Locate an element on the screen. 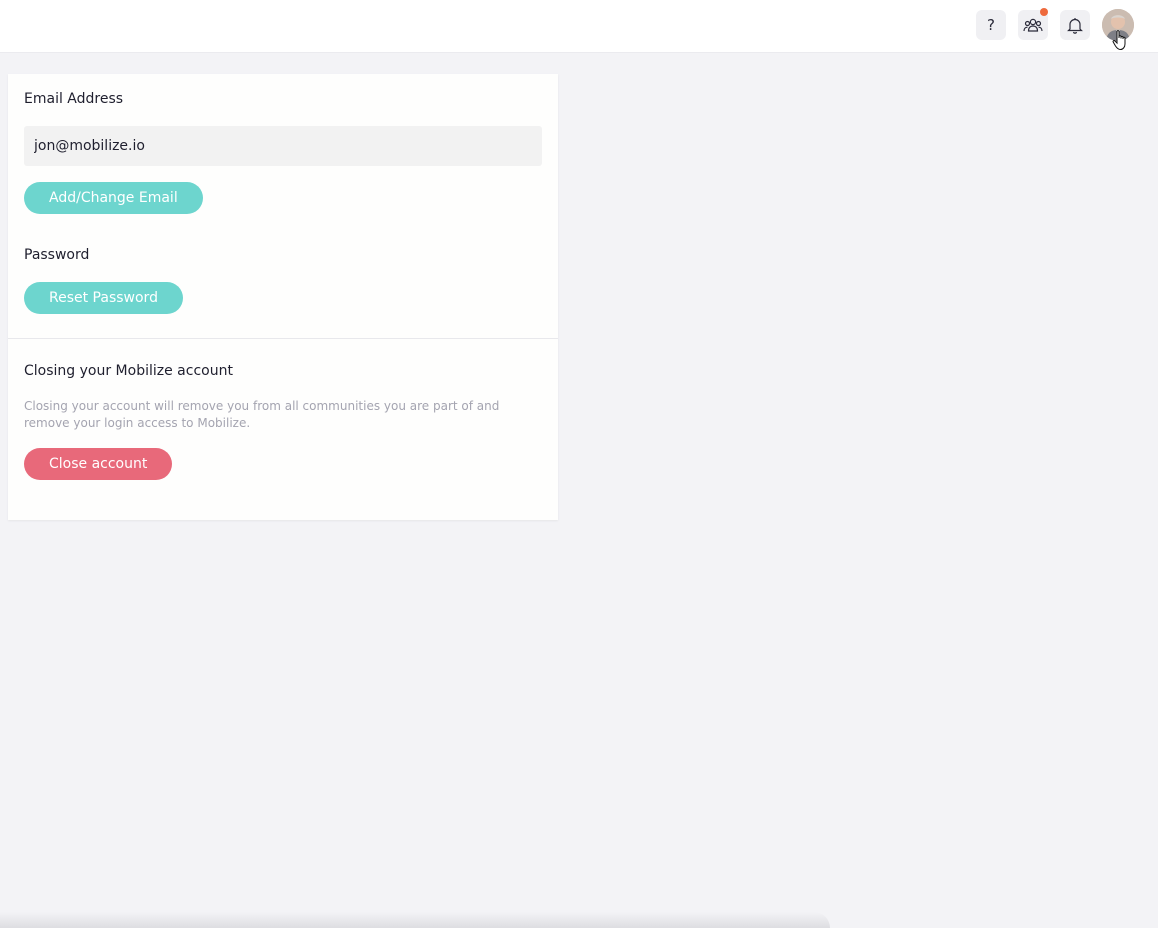 The image size is (1158, 928). email-label: Email Address is located at coordinates (74, 99).